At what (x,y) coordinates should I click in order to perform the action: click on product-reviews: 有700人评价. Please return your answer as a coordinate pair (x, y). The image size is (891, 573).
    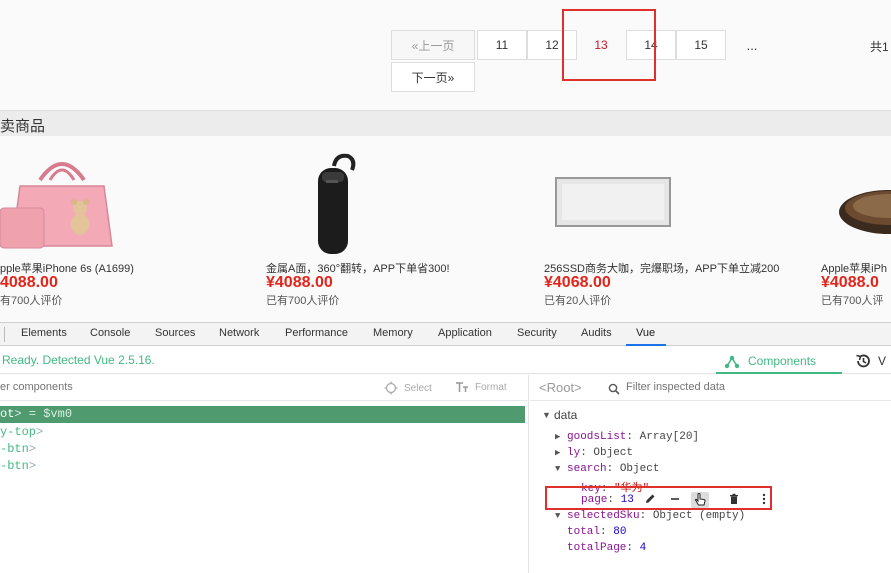
    Looking at the image, I should click on (31, 301).